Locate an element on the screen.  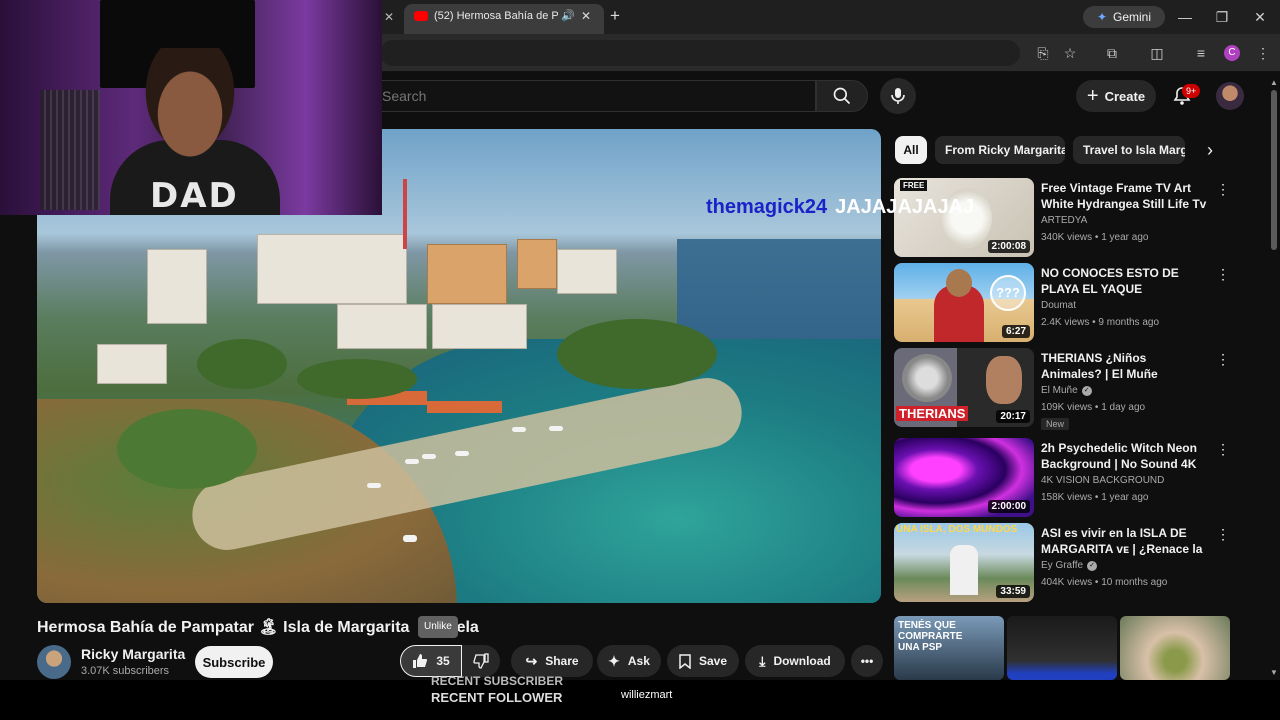
suggestion-channel-name: Doumat is located at coordinates (1059, 305).